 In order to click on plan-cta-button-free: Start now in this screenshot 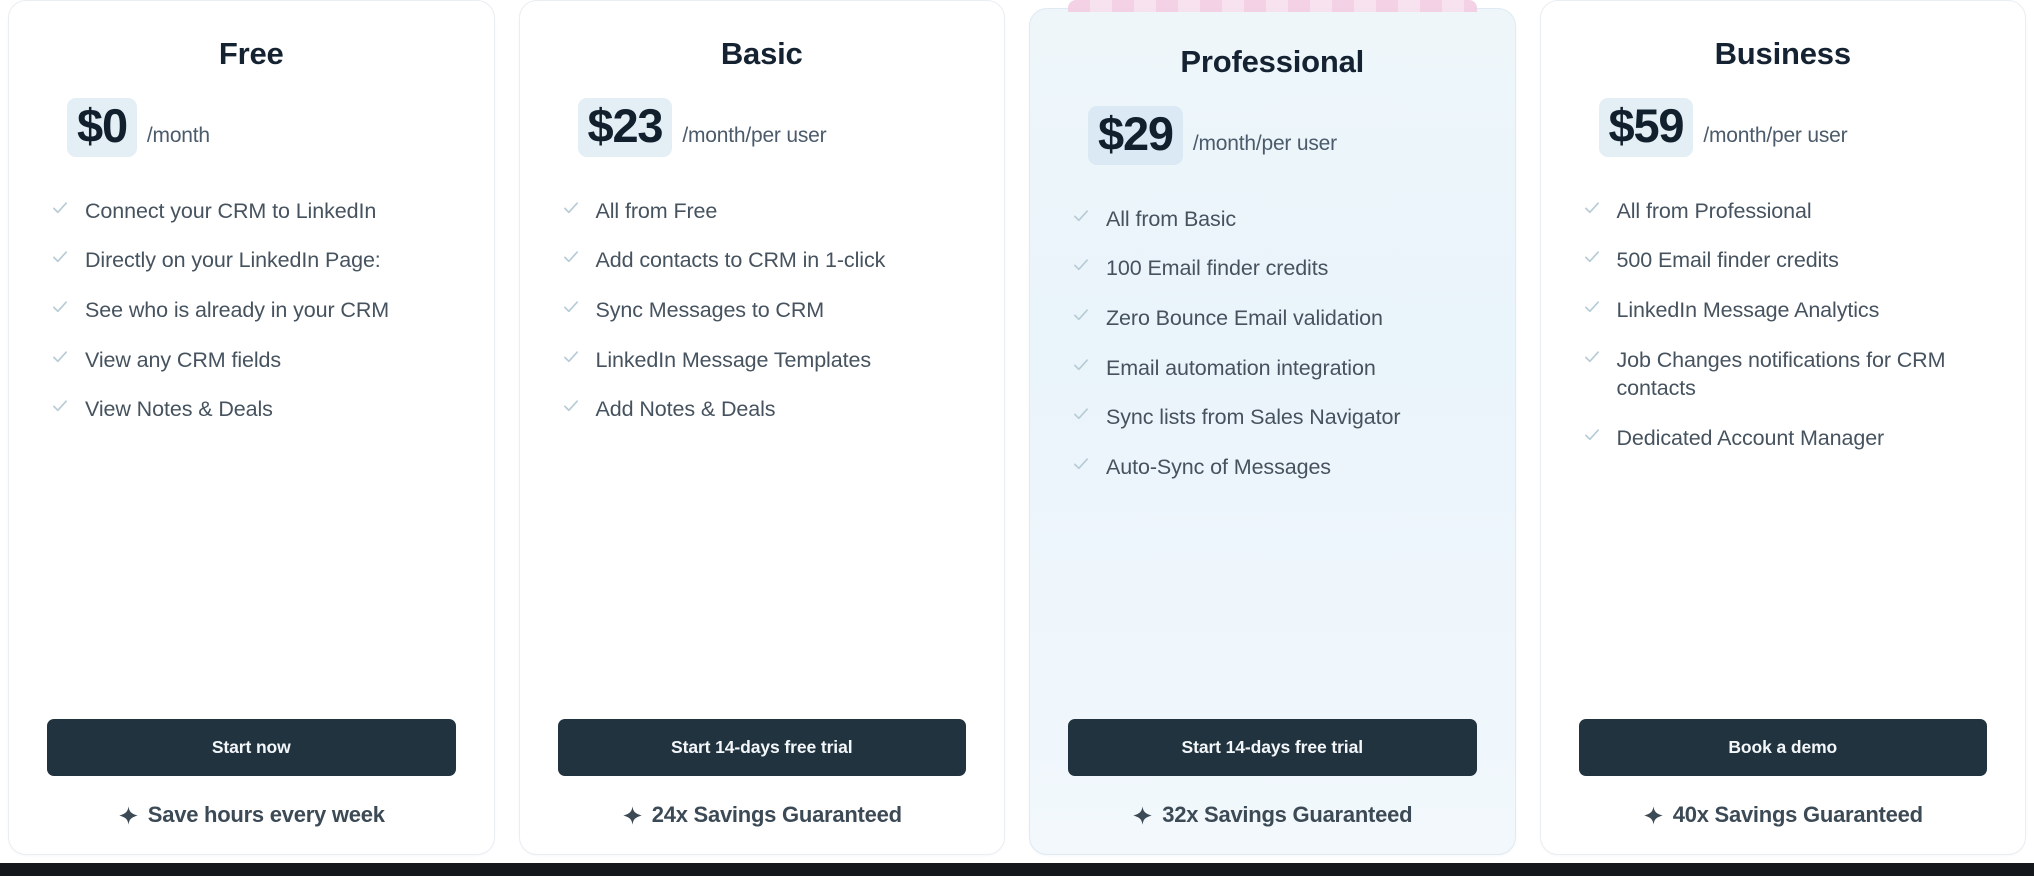, I will do `click(251, 747)`.